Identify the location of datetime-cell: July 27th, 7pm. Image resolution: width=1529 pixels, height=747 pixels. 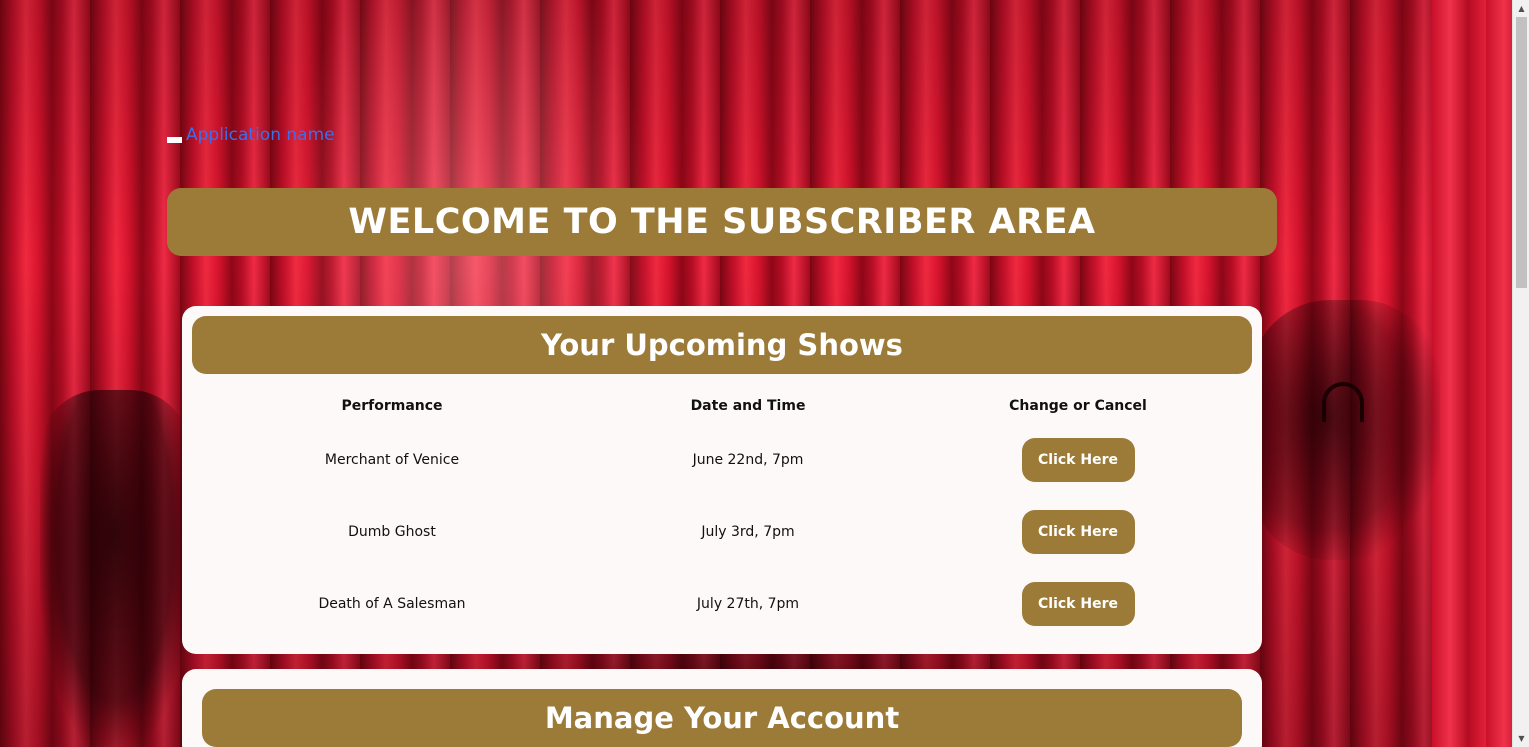
(748, 604).